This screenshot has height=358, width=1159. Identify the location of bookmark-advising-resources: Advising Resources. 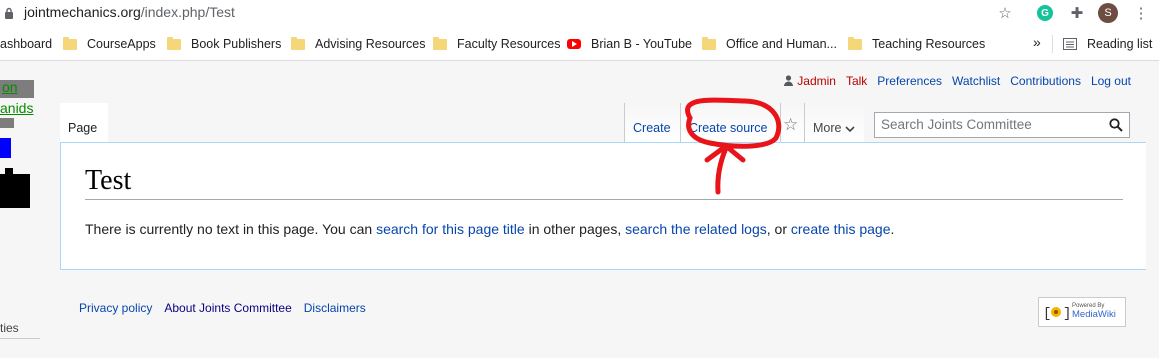
(358, 44).